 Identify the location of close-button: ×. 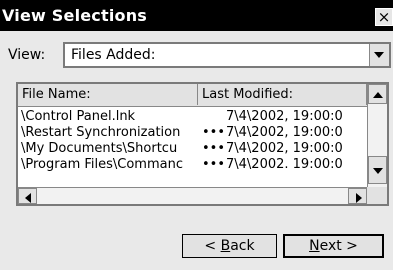
(384, 17).